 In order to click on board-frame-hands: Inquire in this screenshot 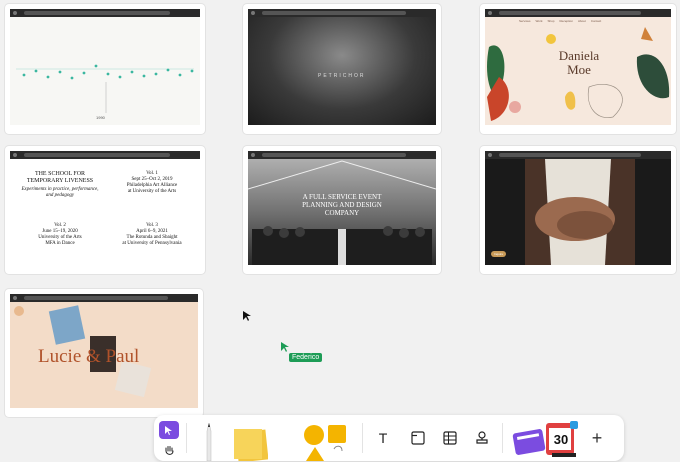, I will do `click(578, 210)`.